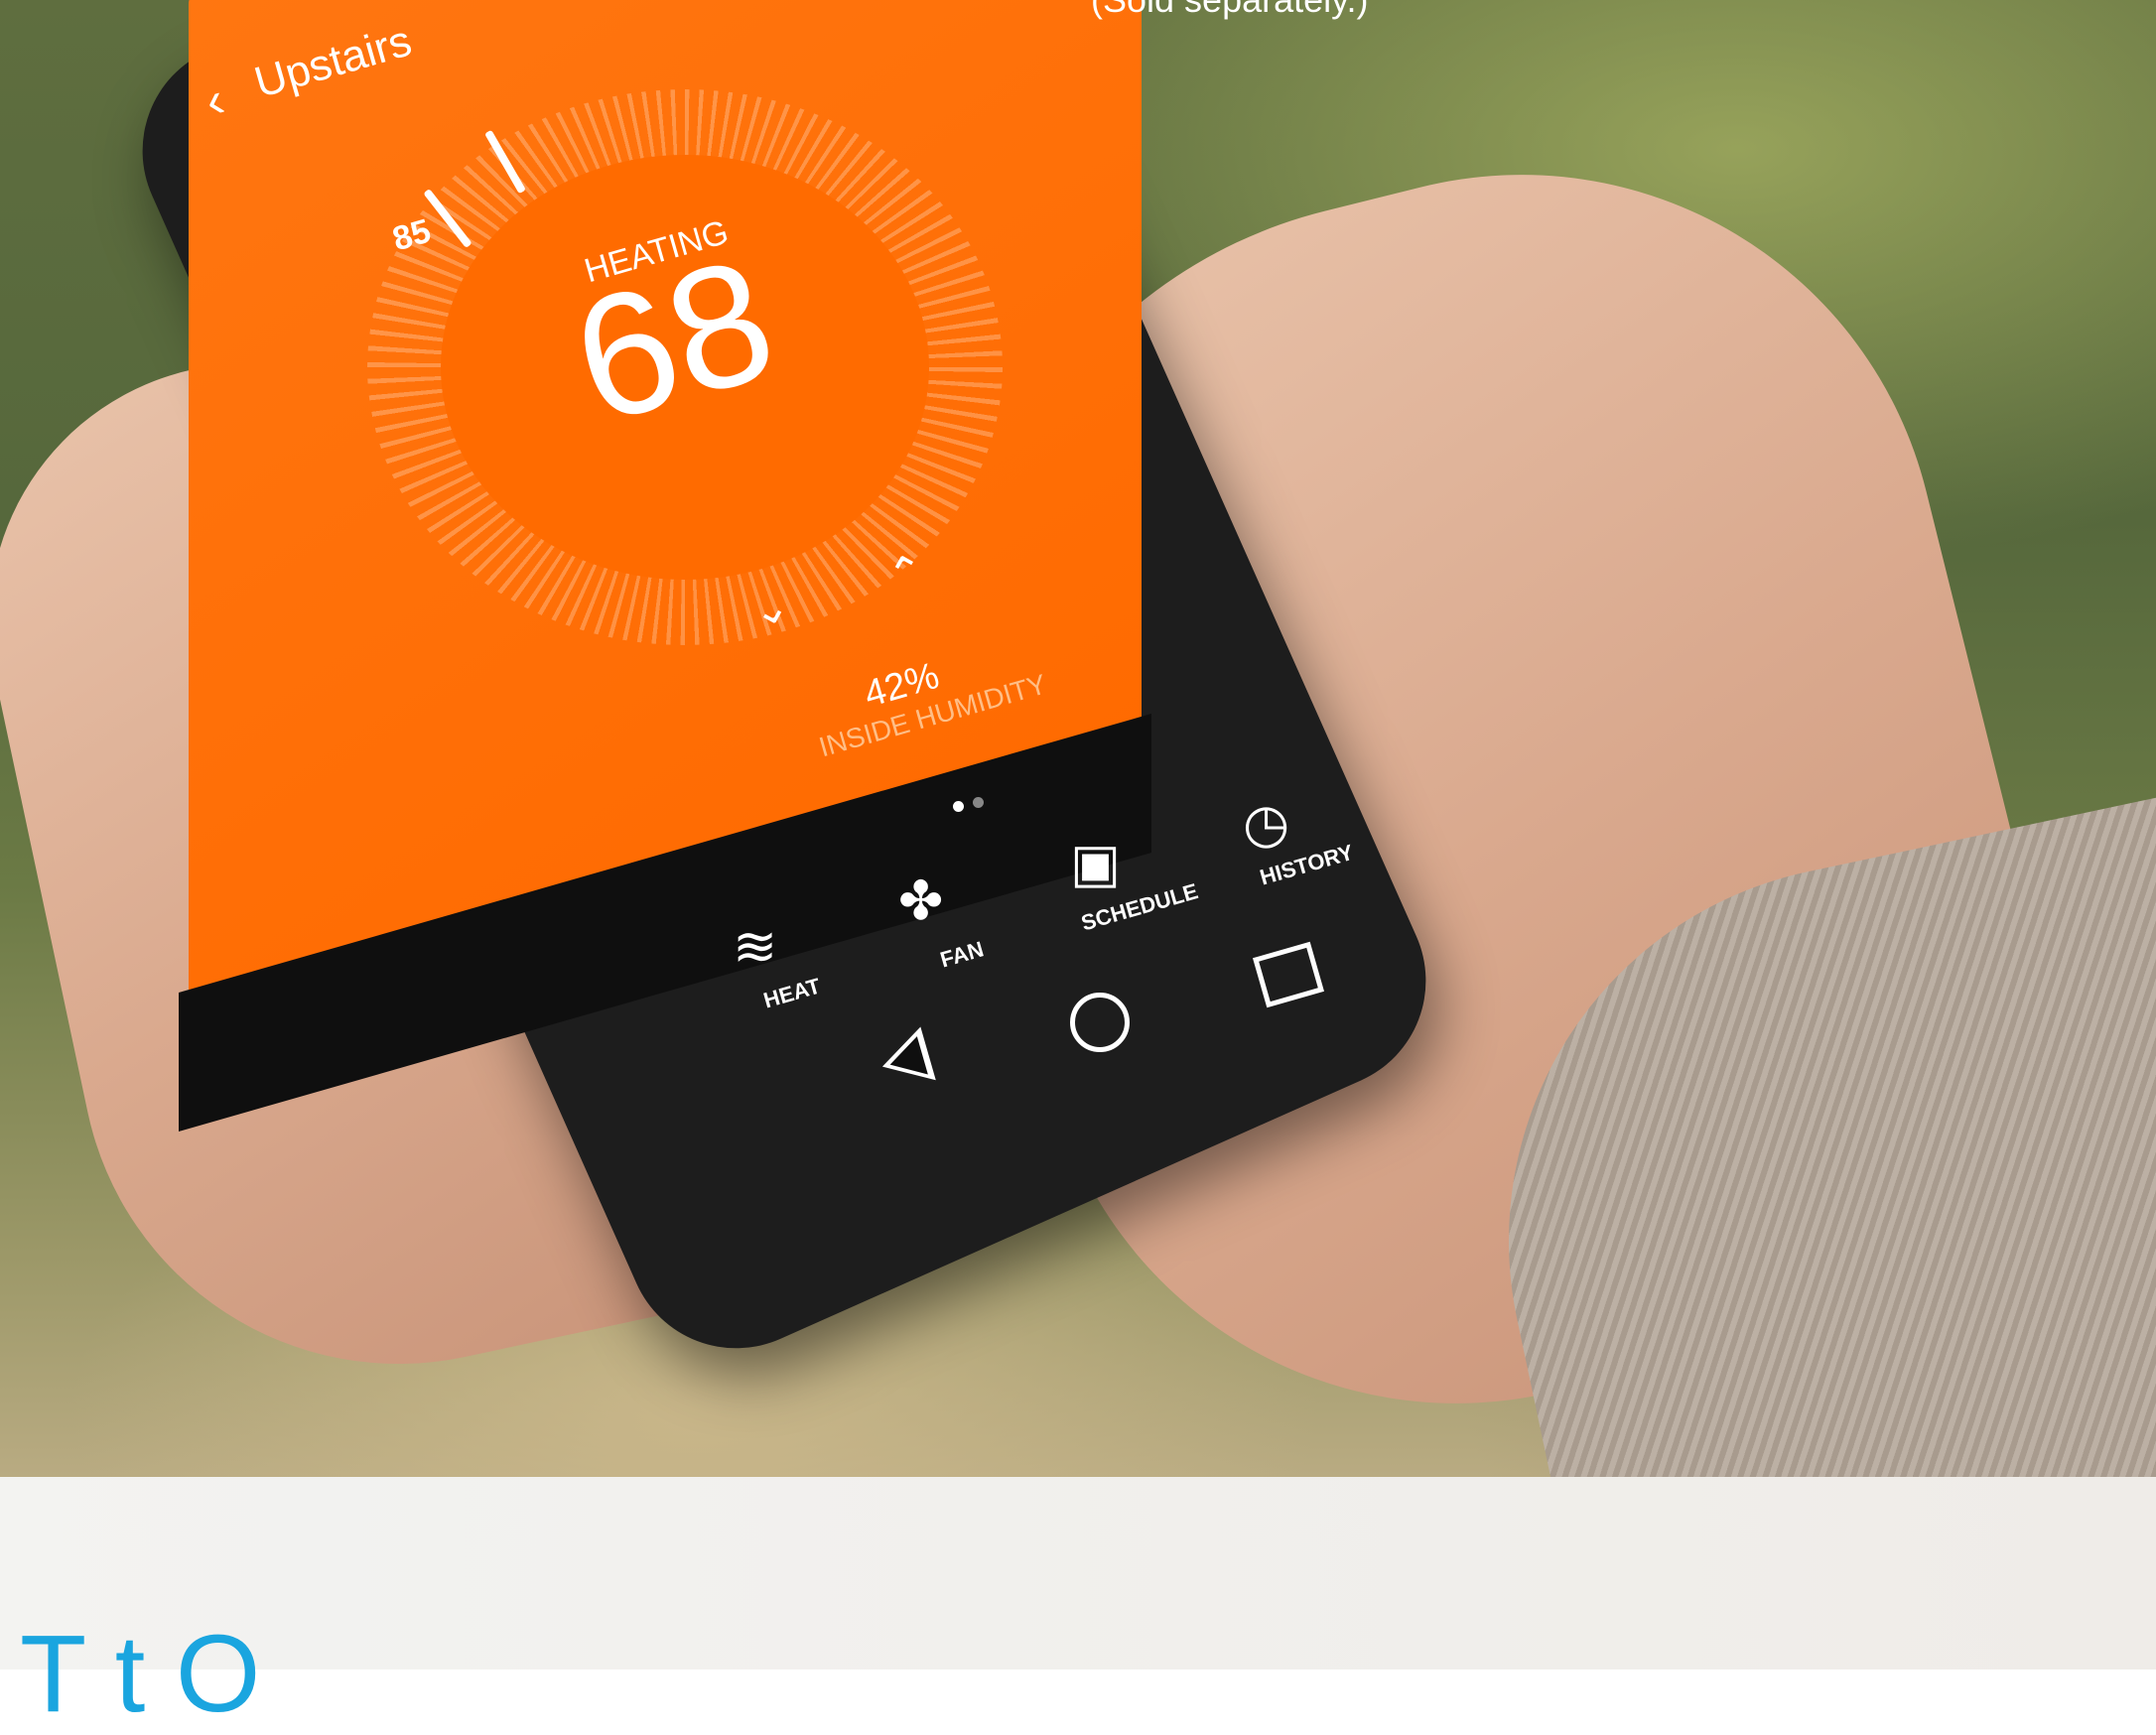  I want to click on heat-waves-icon: ≋, so click(755, 946).